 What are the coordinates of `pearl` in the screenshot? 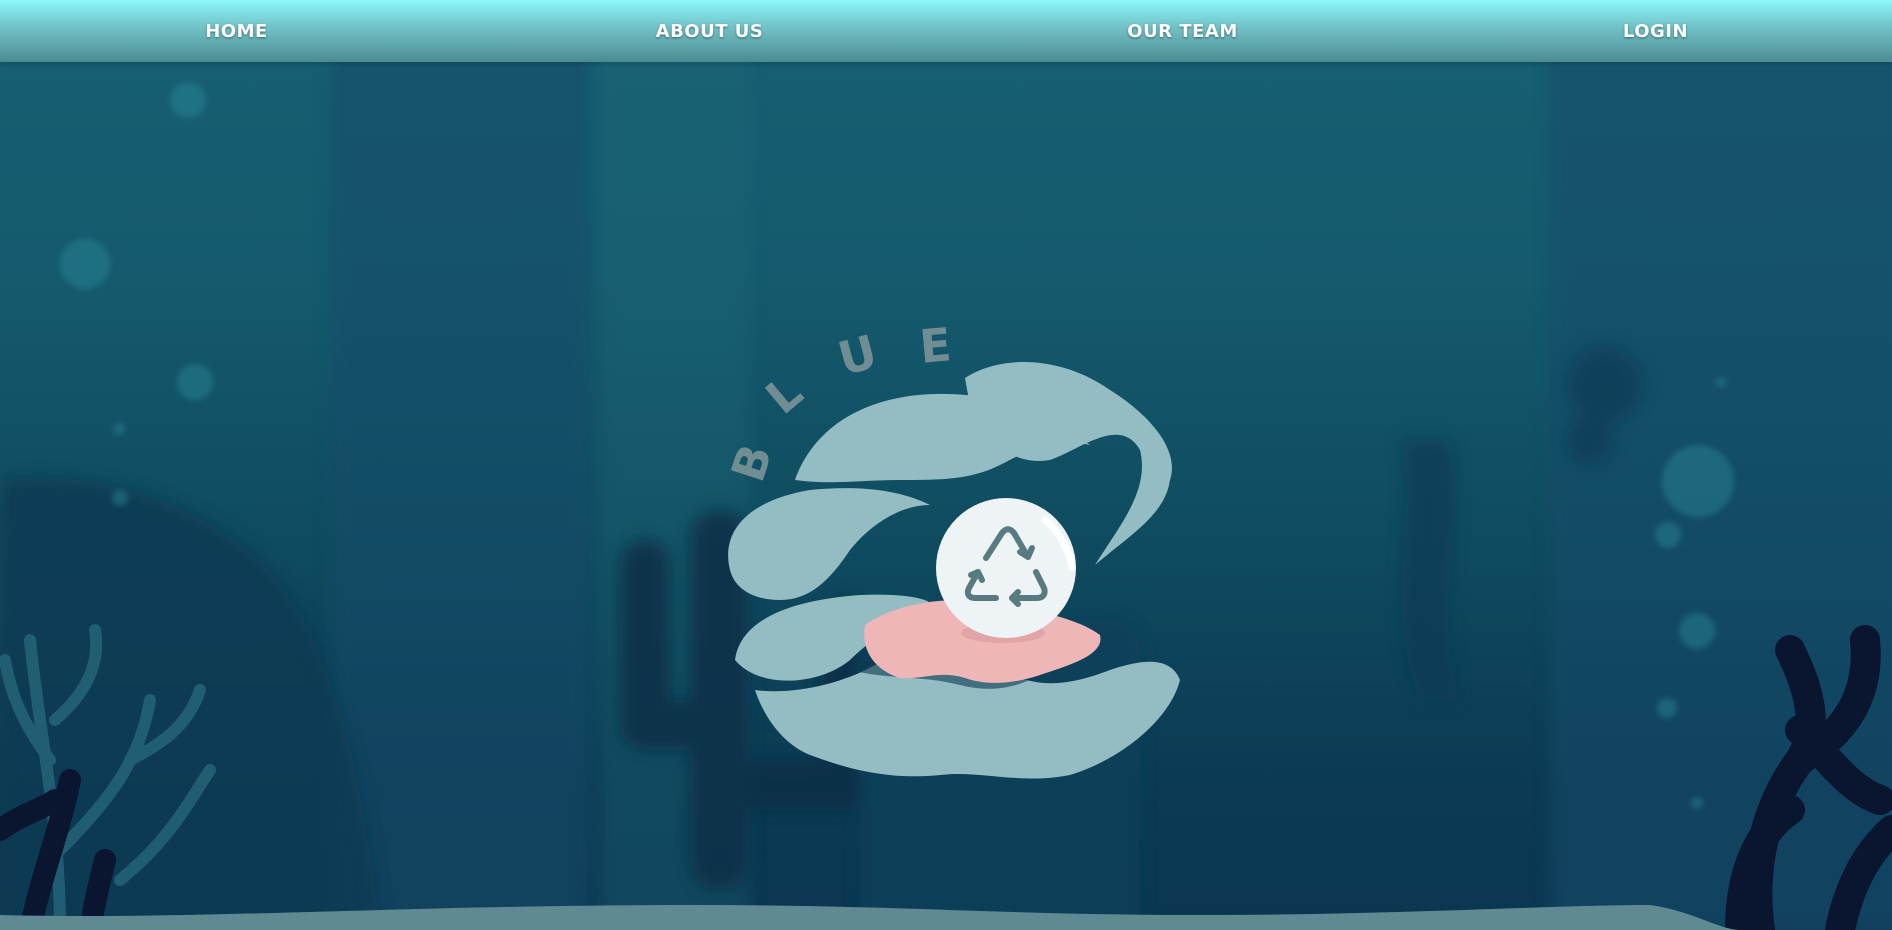 It's located at (1006, 568).